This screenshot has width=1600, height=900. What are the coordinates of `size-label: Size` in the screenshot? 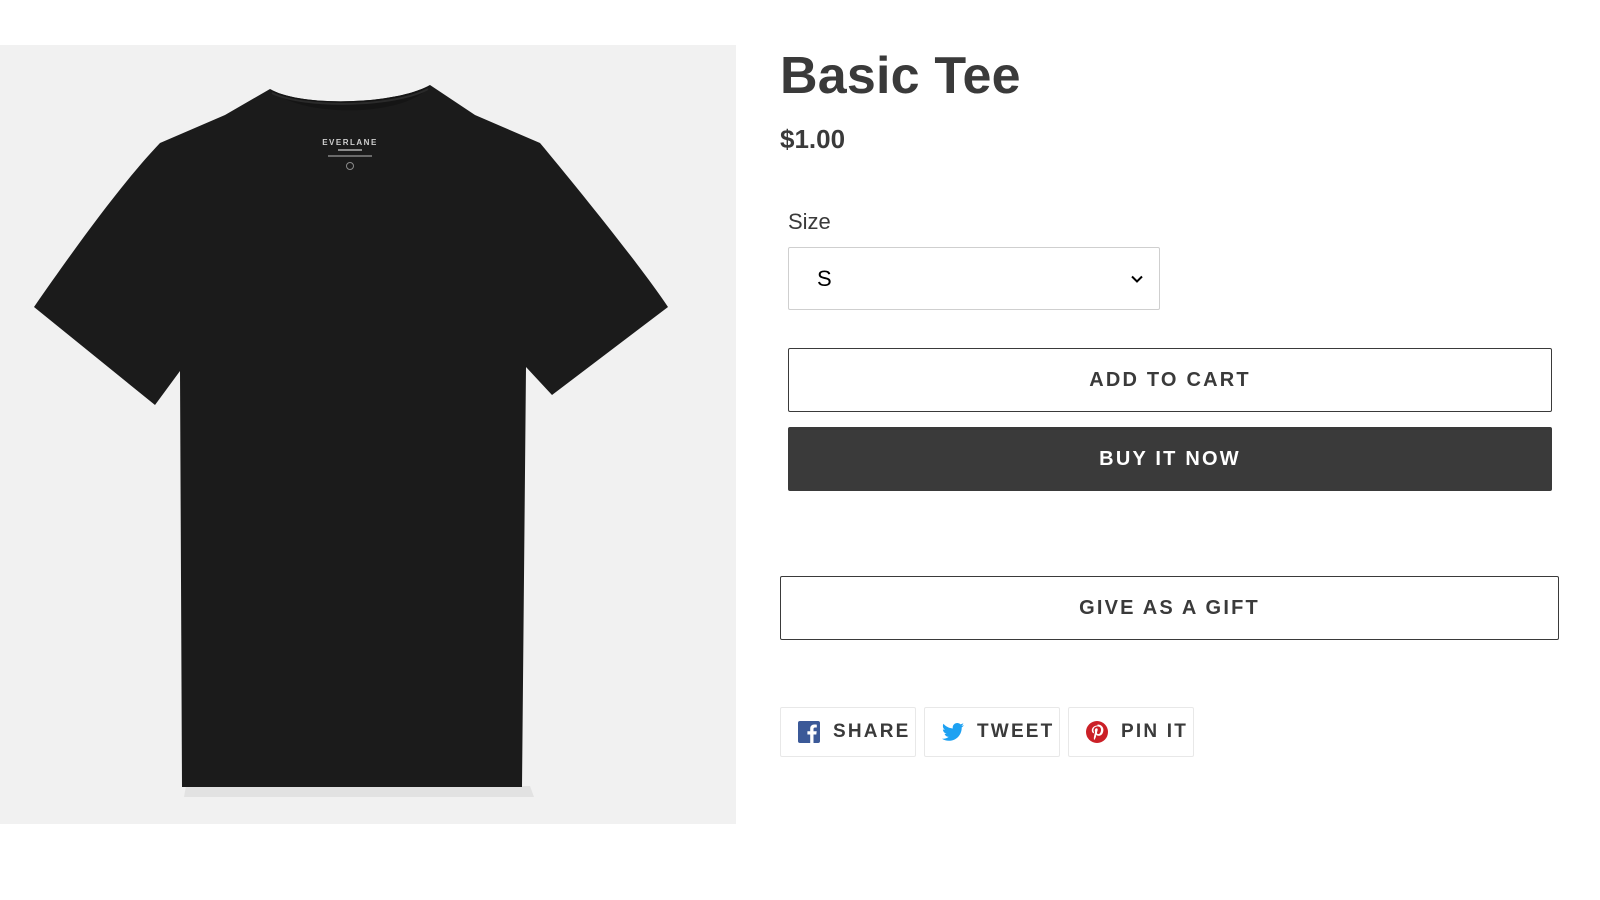 It's located at (809, 221).